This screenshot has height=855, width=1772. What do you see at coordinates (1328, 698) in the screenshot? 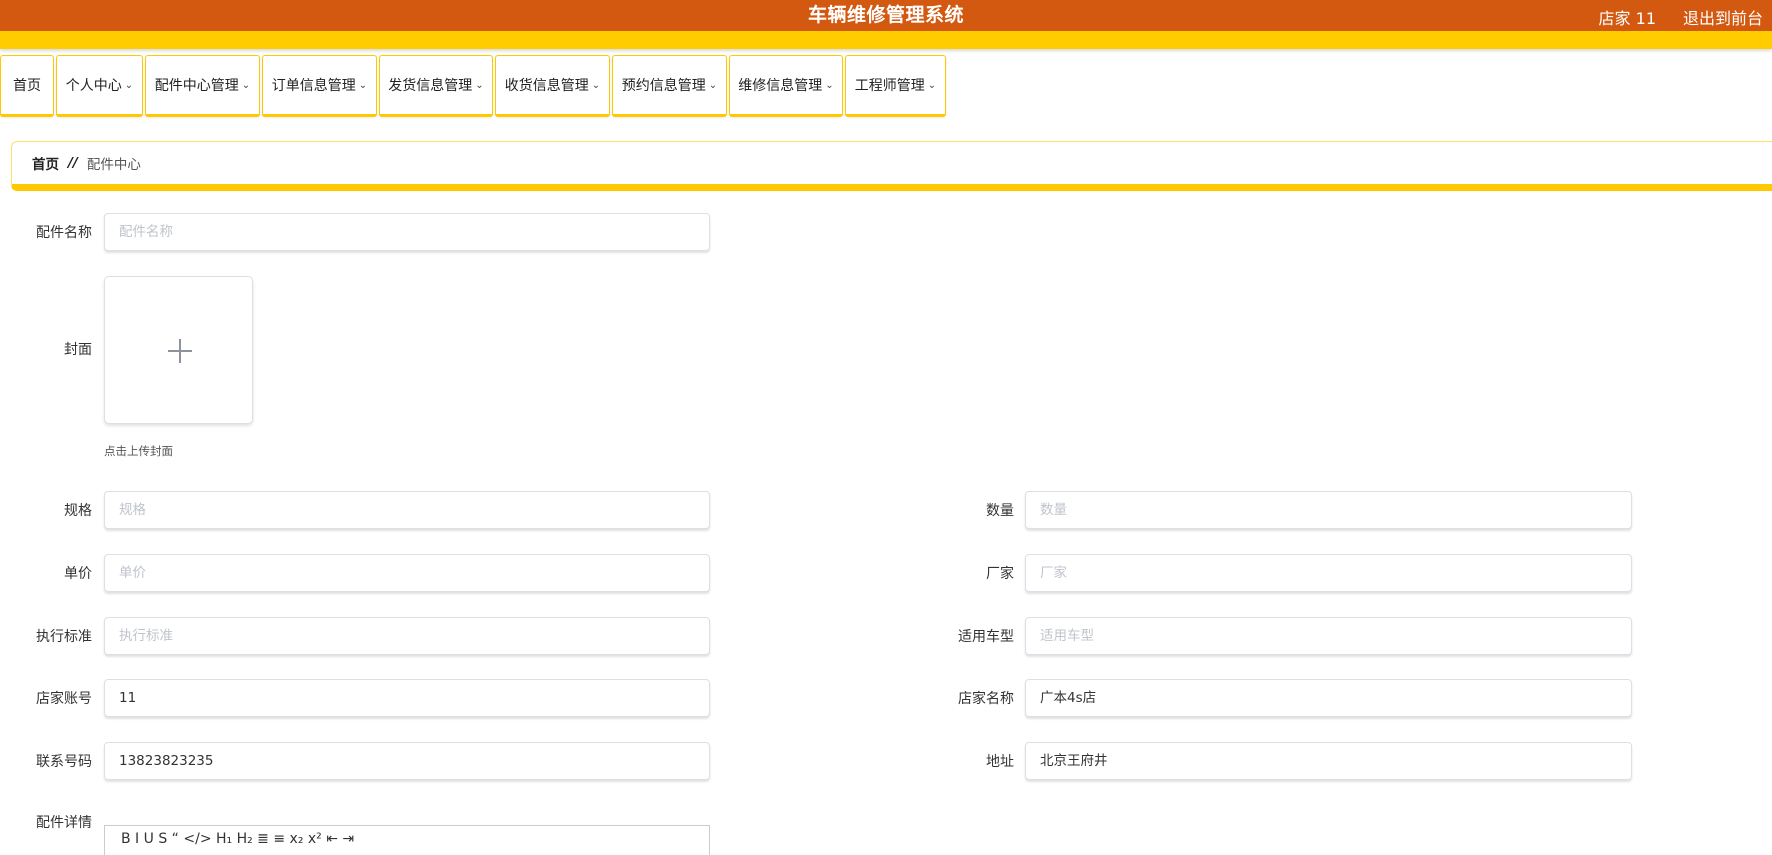
I see `shop-name-input: 广本4s店` at bounding box center [1328, 698].